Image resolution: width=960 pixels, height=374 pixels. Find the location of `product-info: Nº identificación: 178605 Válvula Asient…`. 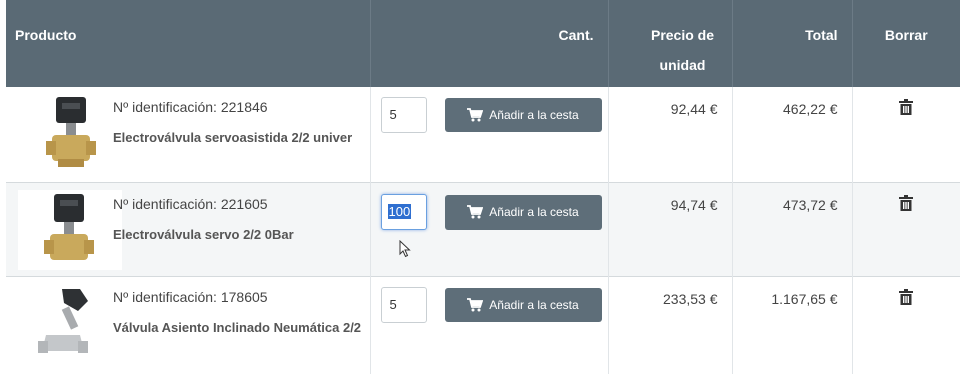

product-info: Nº identificación: 178605 Válvula Asient… is located at coordinates (238, 313).